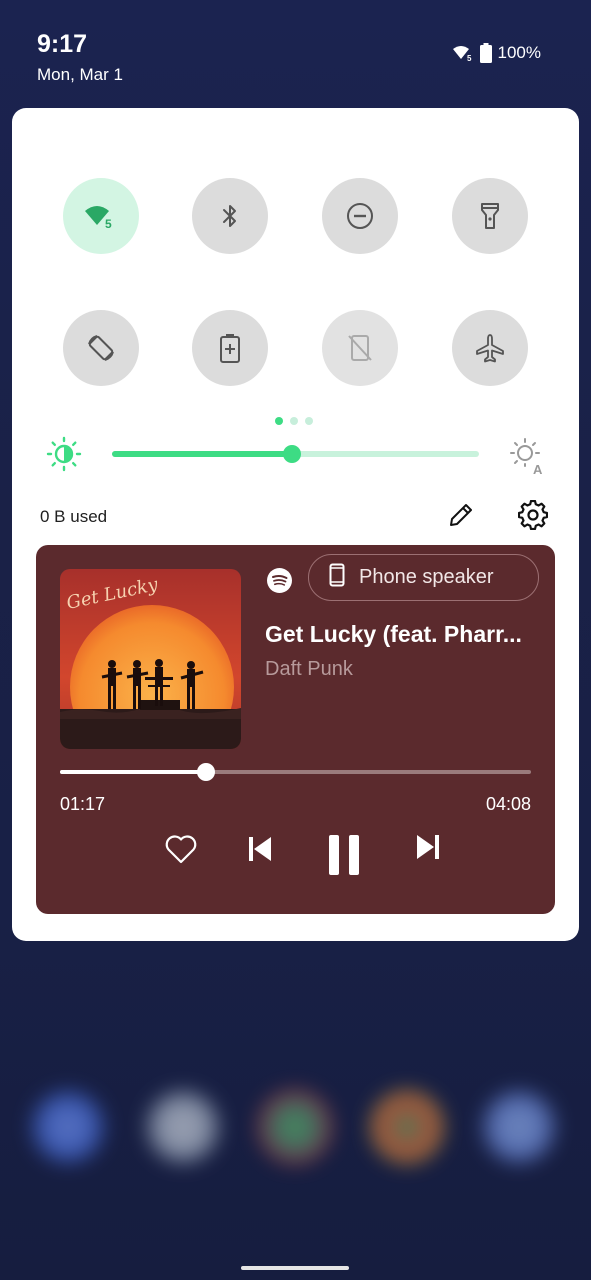  What do you see at coordinates (519, 1127) in the screenshot?
I see `dock-camera-icon` at bounding box center [519, 1127].